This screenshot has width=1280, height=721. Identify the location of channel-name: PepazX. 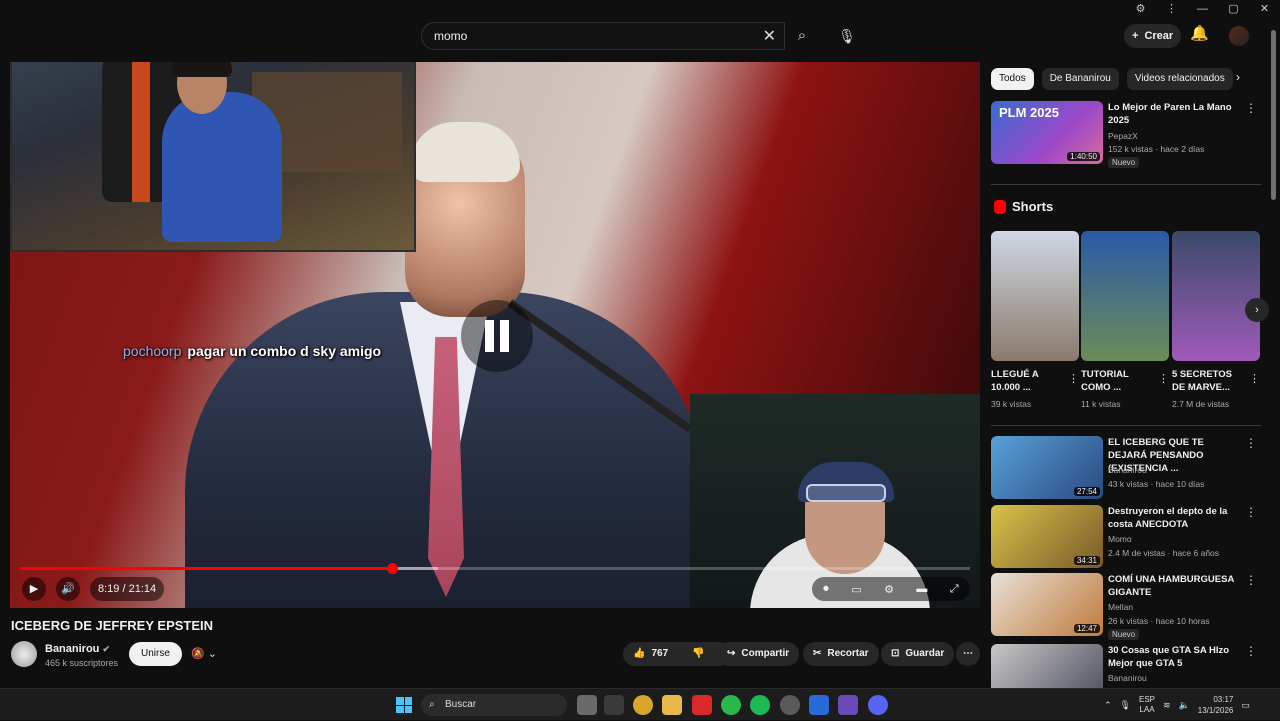
(1123, 136).